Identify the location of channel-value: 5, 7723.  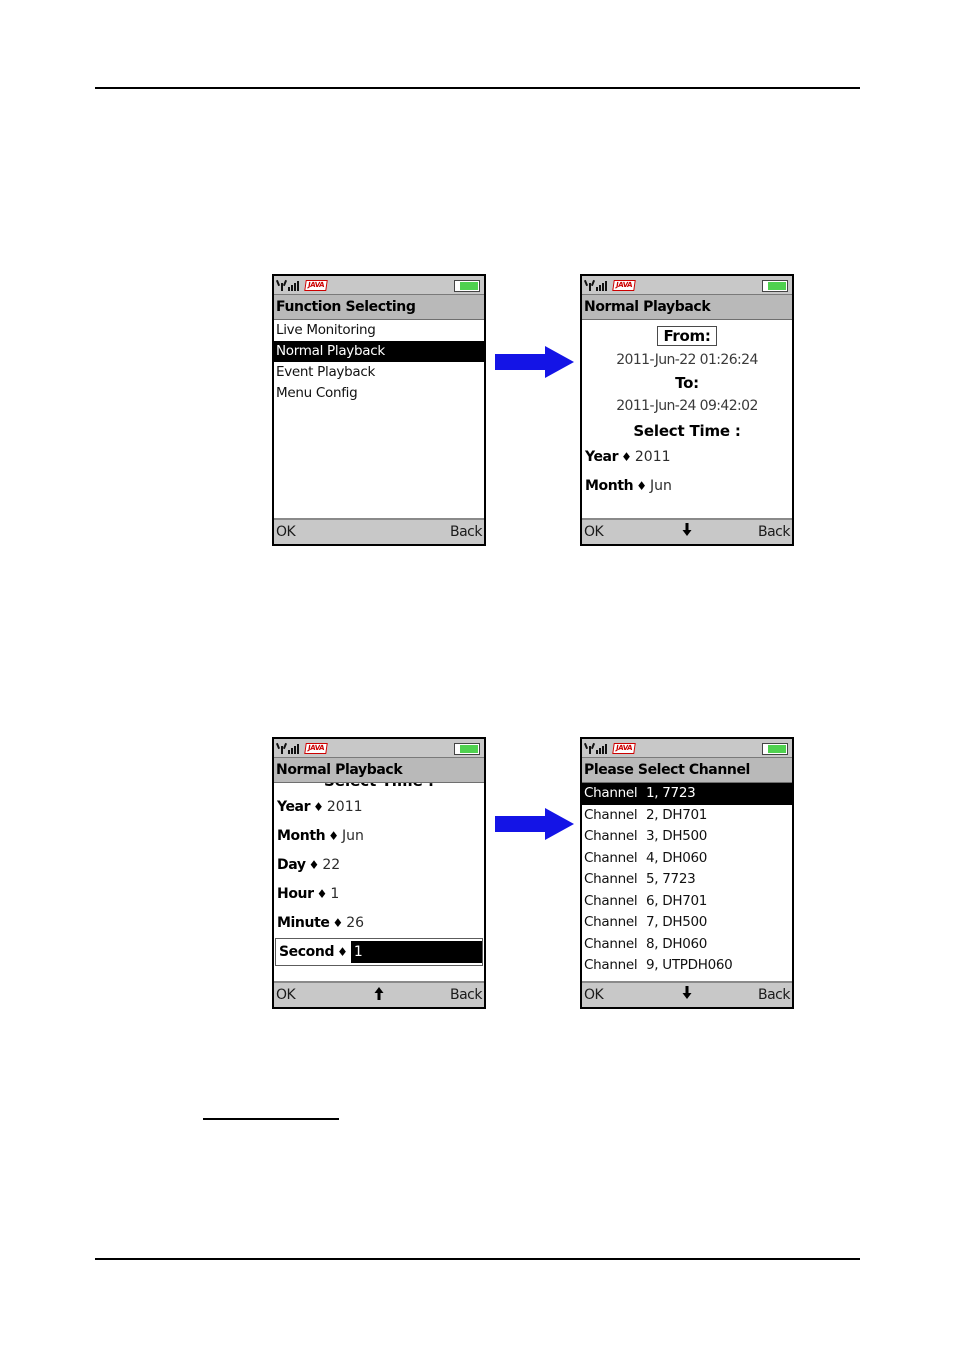
(671, 879).